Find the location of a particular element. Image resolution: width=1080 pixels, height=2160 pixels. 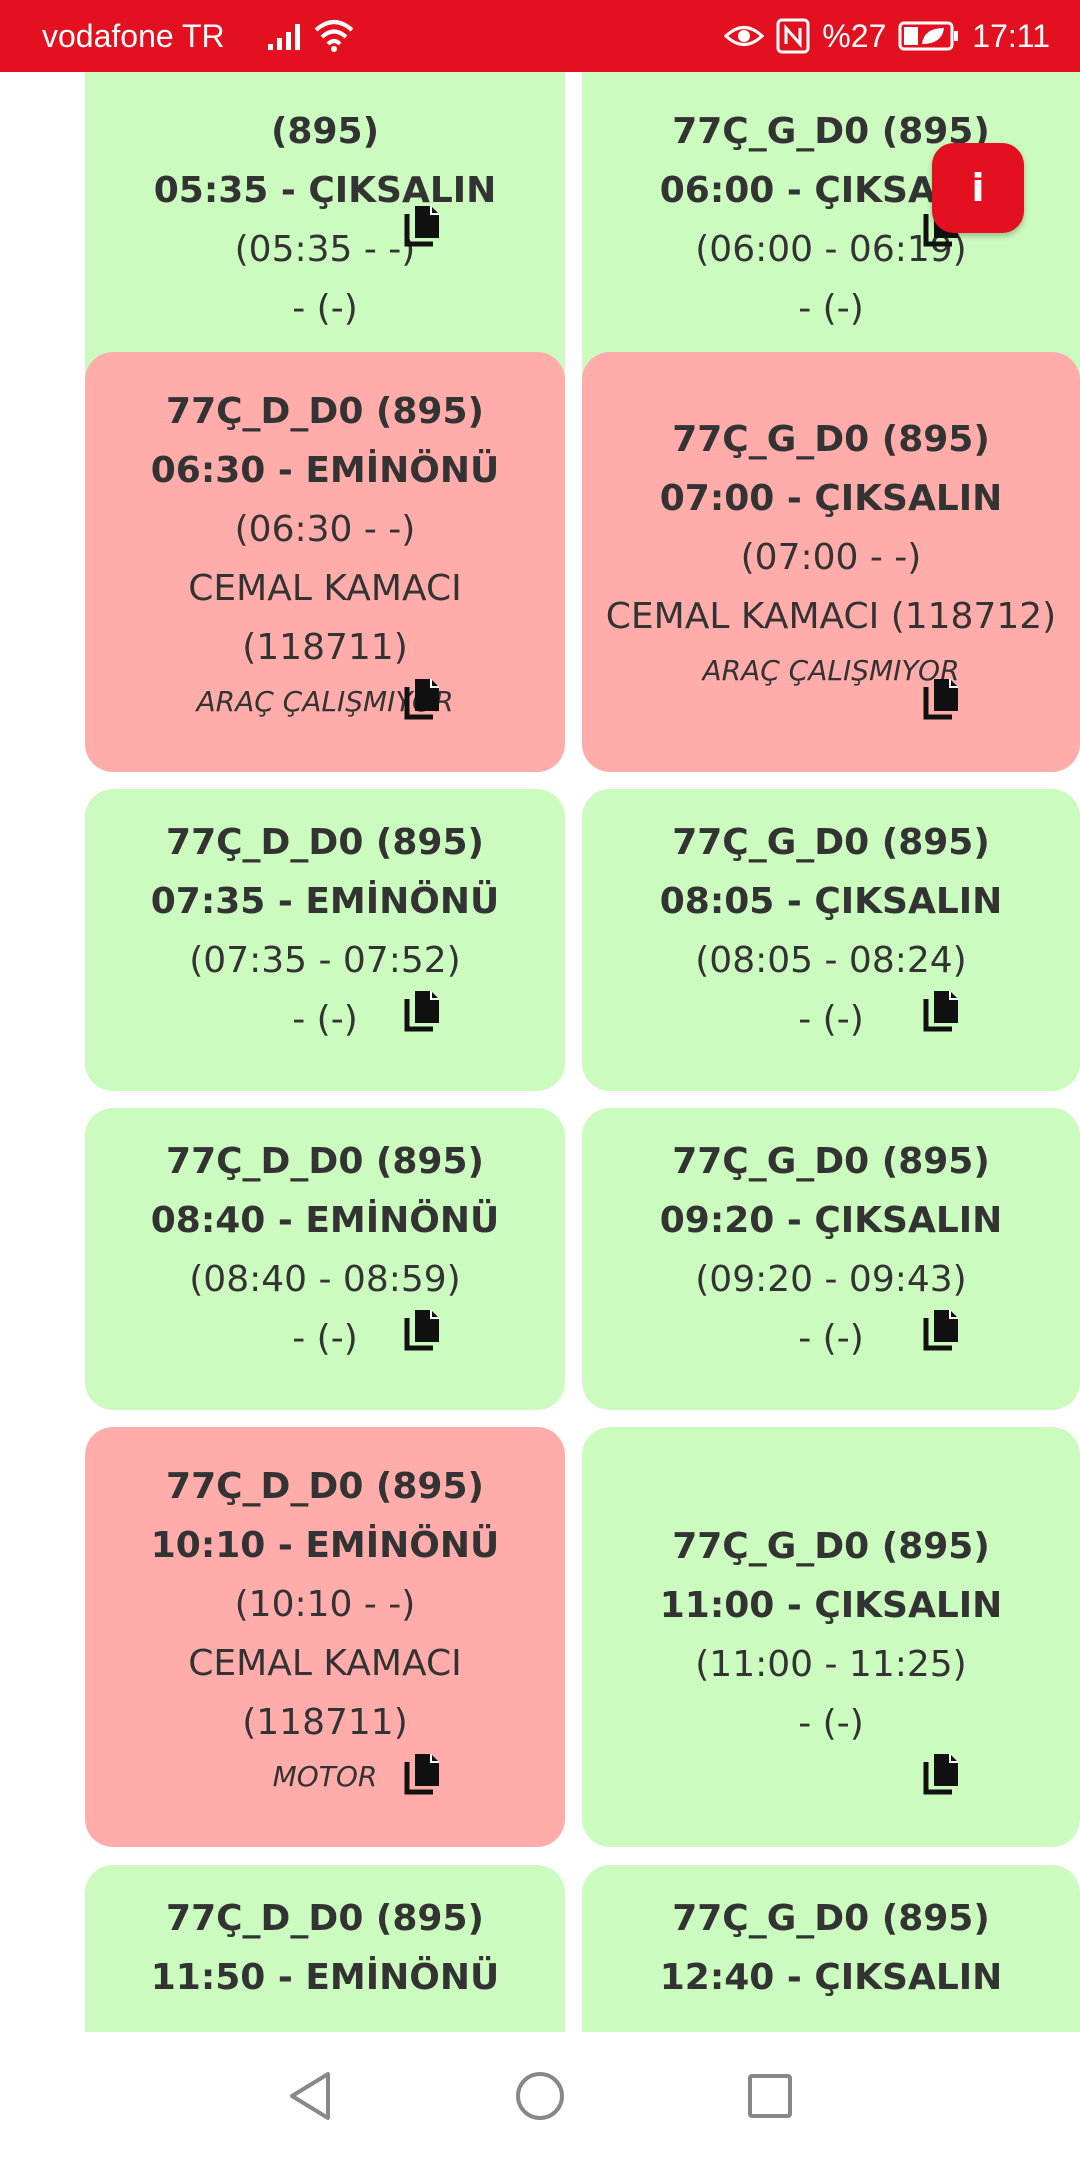

trip-range: (05:35 - -) is located at coordinates (325, 249).